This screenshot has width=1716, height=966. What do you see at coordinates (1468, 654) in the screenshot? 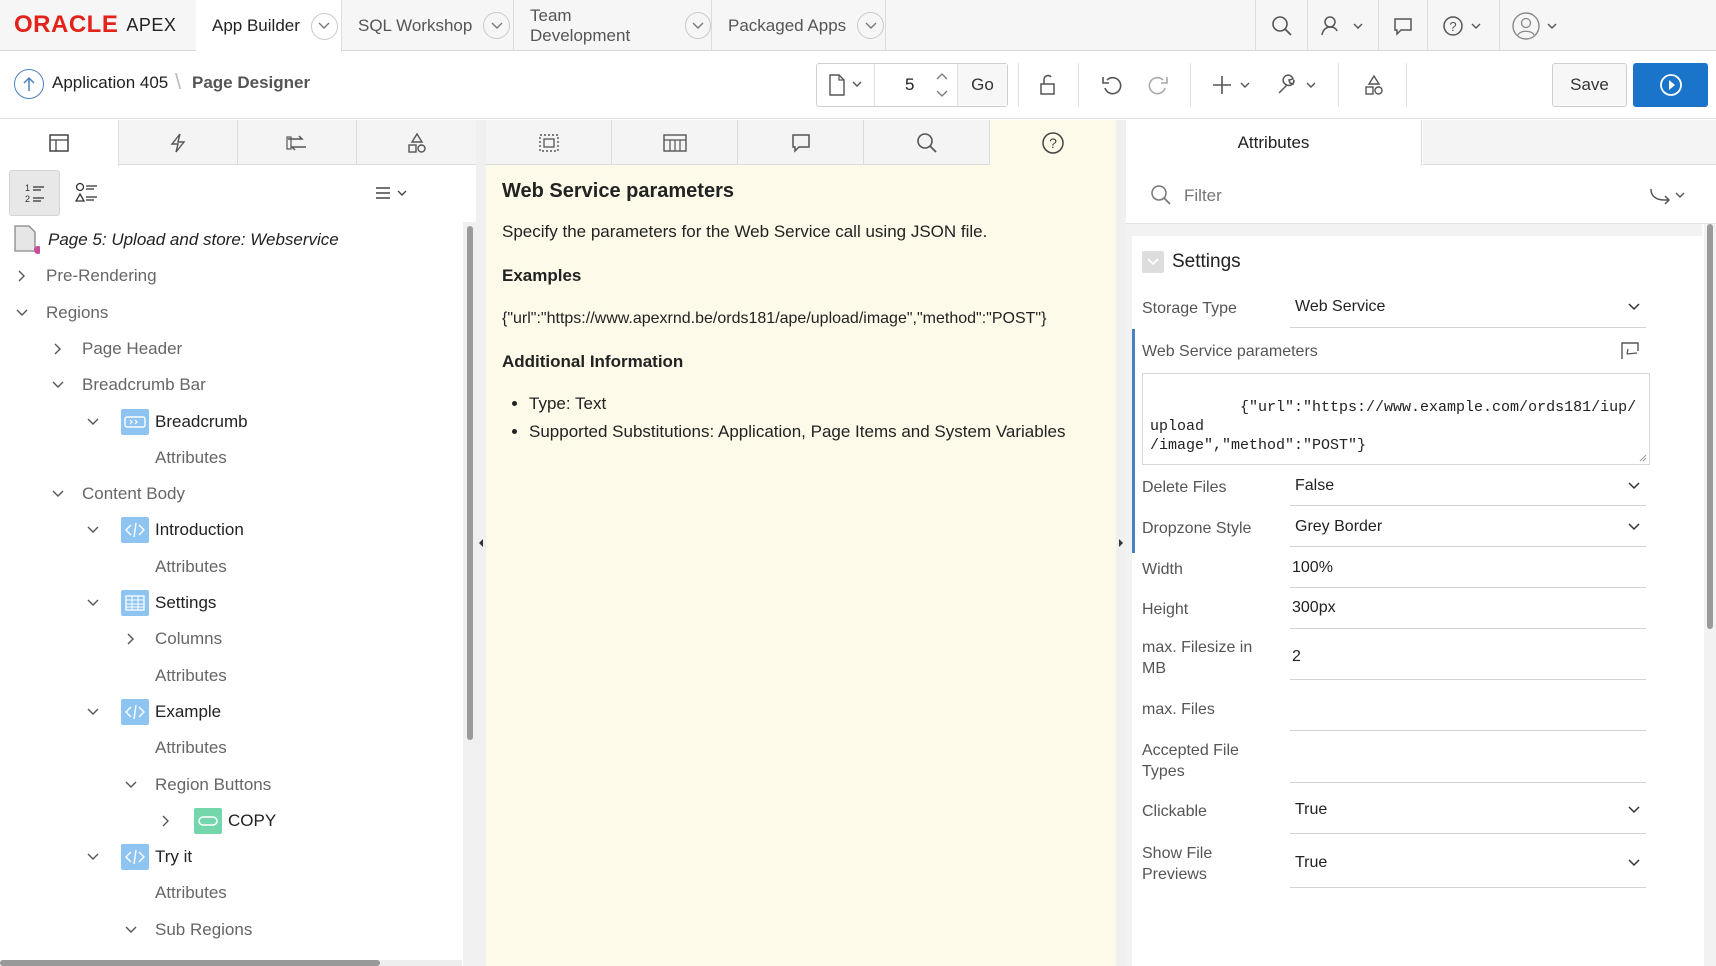
I see `max-filesize-input: 2` at bounding box center [1468, 654].